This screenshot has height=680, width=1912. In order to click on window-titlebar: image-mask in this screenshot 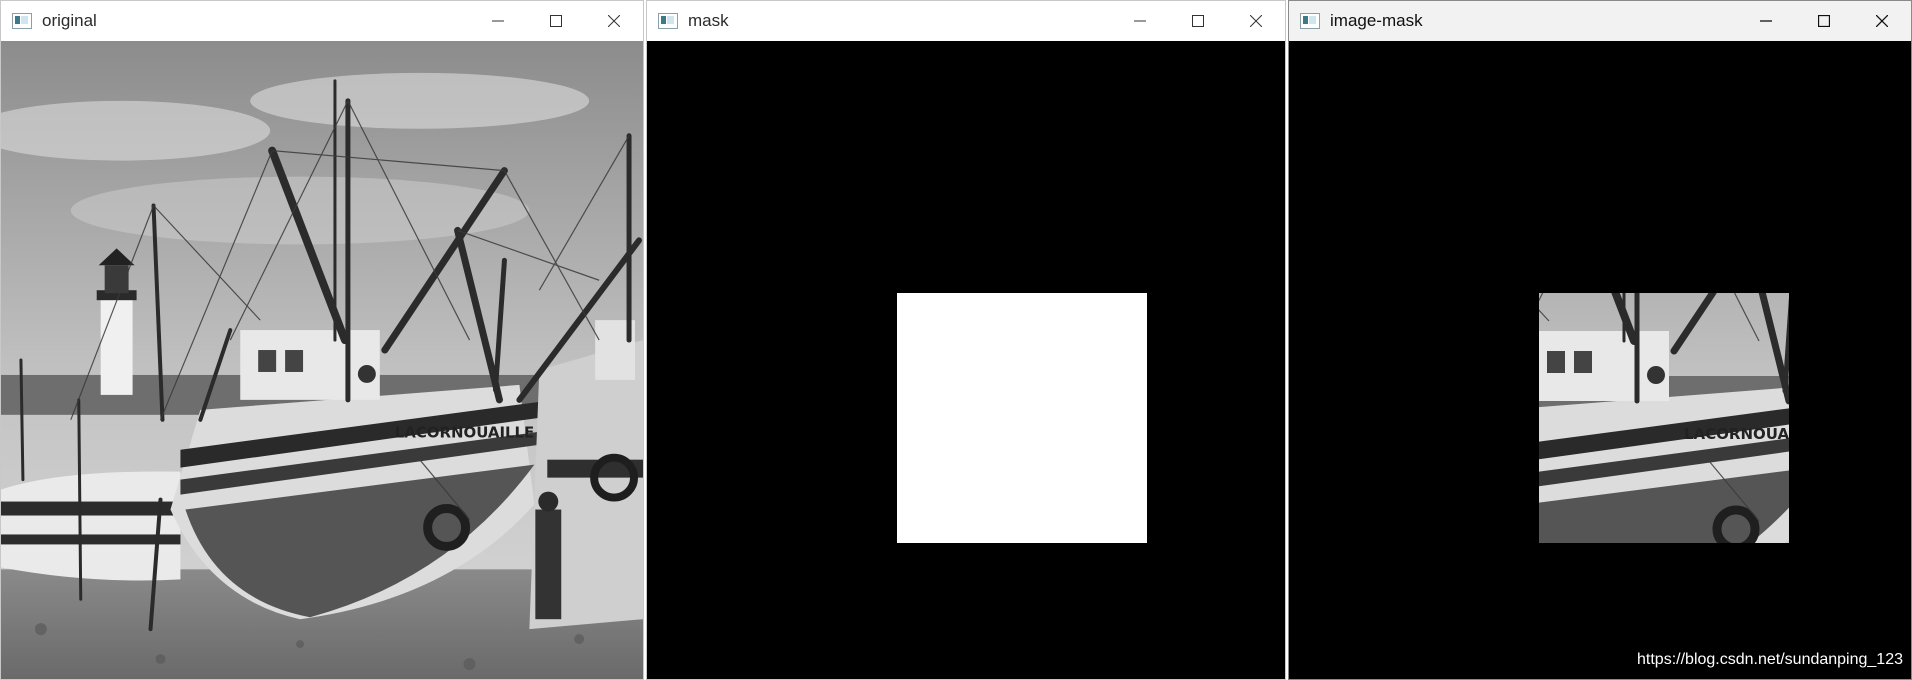, I will do `click(1600, 21)`.